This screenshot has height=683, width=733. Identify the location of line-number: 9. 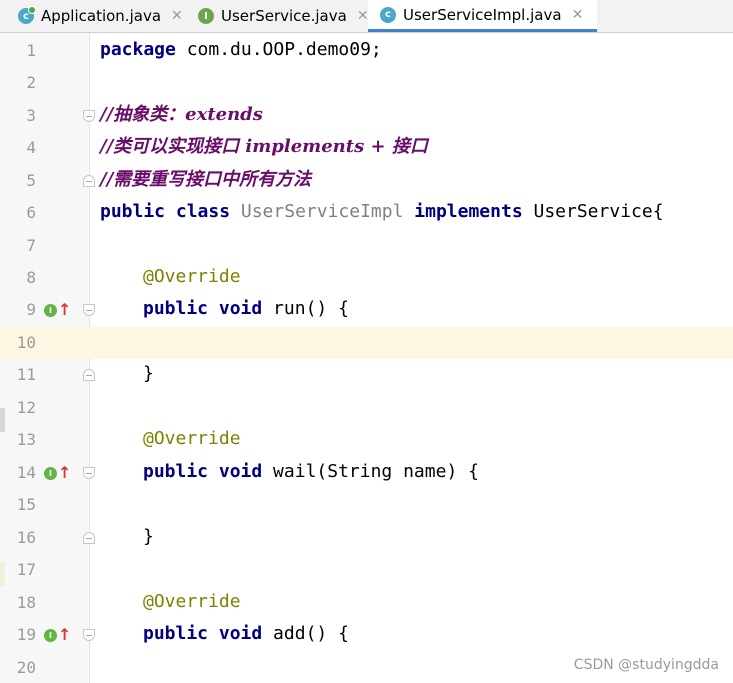
(31, 309).